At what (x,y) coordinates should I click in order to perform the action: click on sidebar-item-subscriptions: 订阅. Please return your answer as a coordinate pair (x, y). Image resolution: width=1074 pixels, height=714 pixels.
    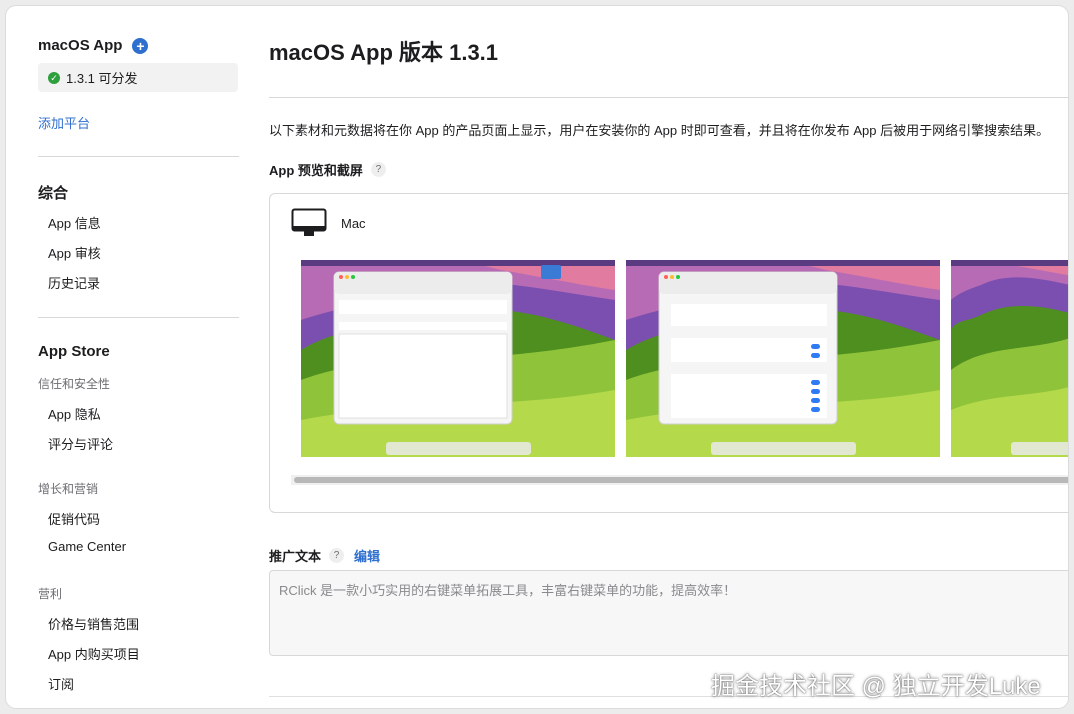
    Looking at the image, I should click on (61, 683).